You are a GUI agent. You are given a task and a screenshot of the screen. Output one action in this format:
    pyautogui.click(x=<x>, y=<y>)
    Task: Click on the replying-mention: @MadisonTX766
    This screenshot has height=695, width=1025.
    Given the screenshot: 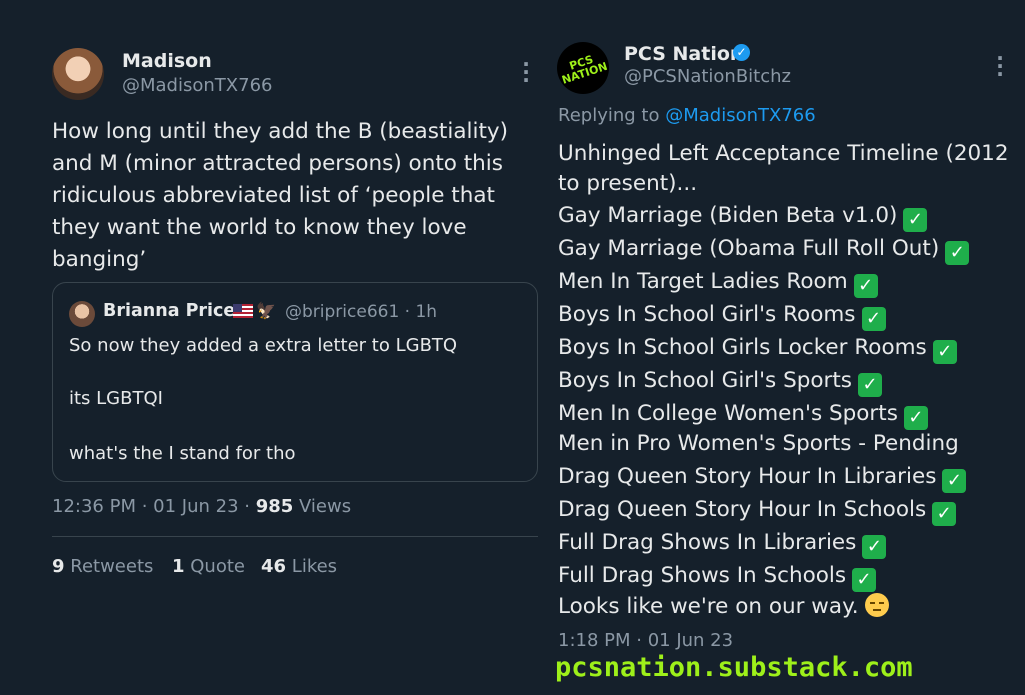 What is the action you would take?
    pyautogui.click(x=740, y=115)
    